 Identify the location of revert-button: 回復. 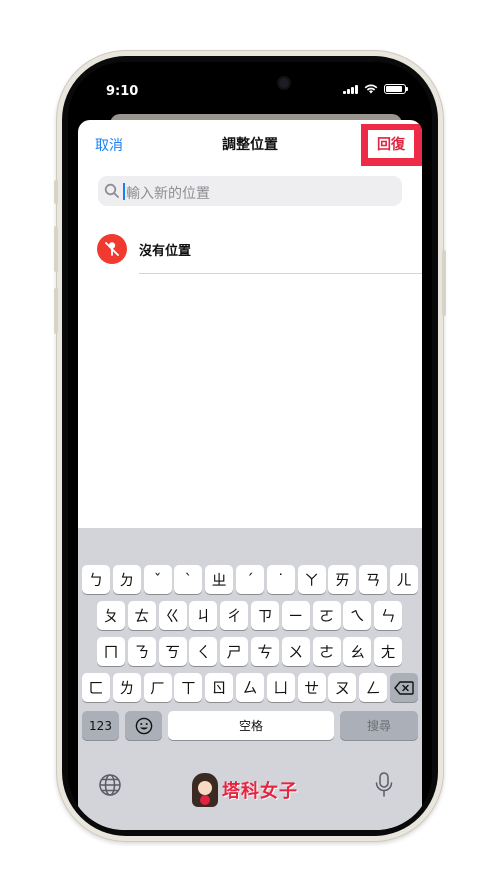
(391, 144).